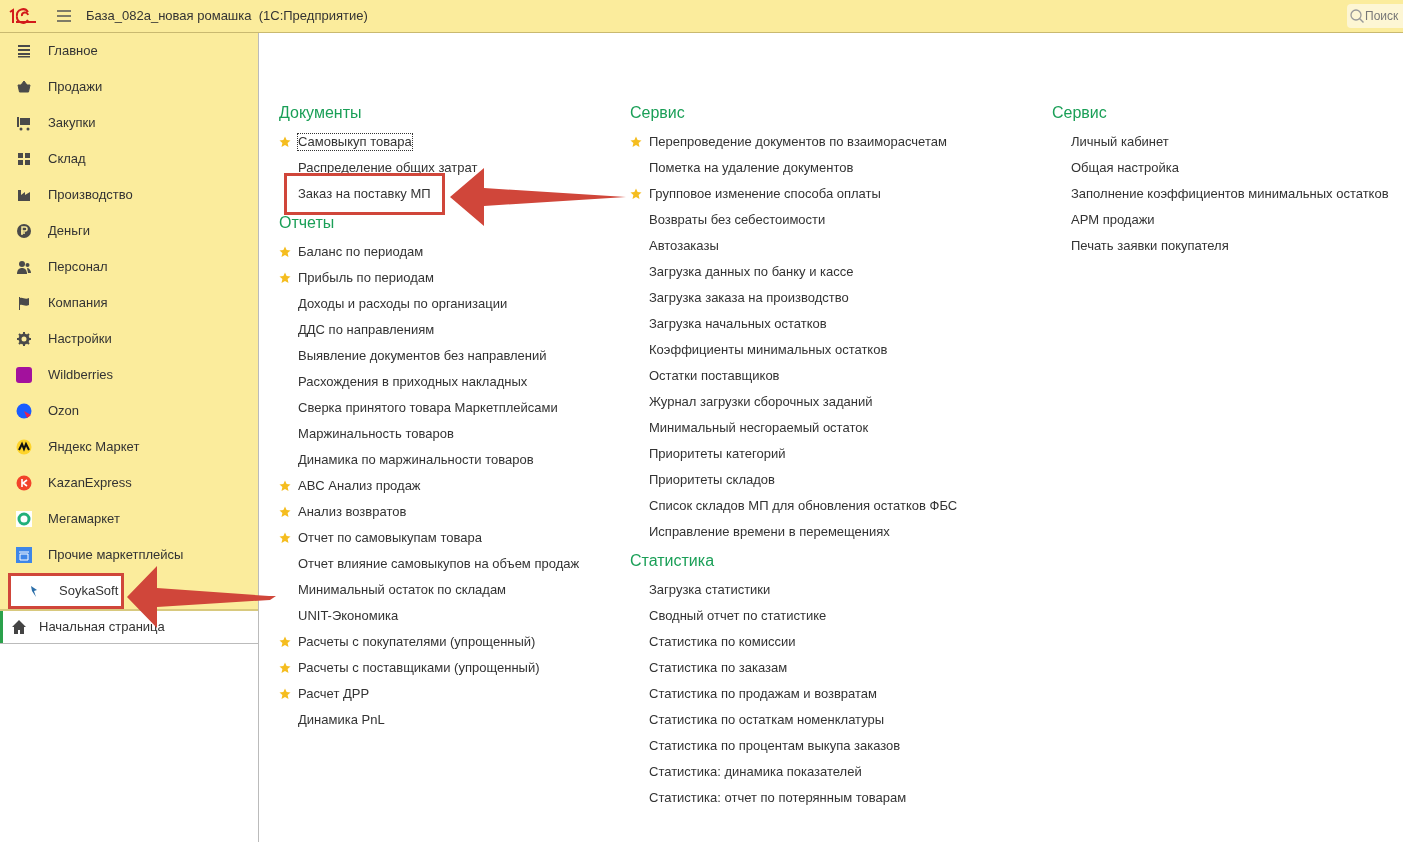  What do you see at coordinates (684, 246) in the screenshot?
I see `command-link: Автозаказы` at bounding box center [684, 246].